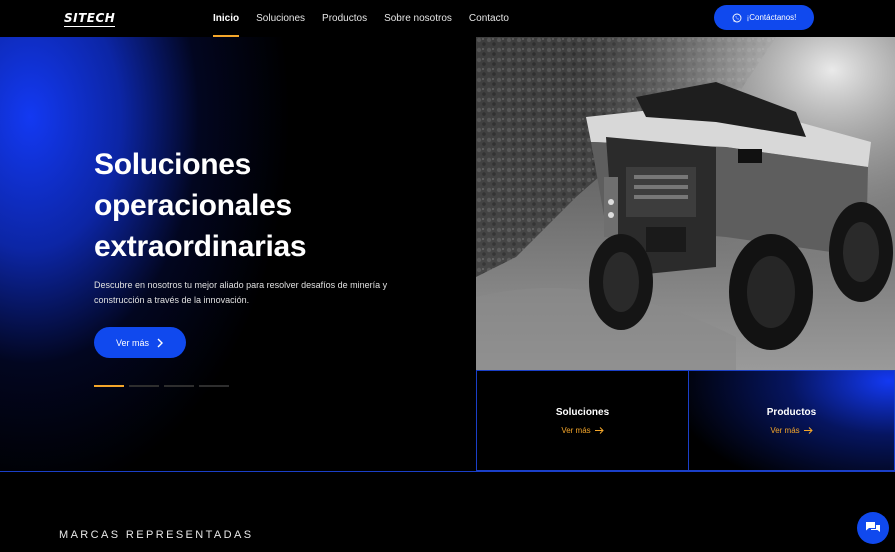  I want to click on card-title: Soluciones, so click(582, 412).